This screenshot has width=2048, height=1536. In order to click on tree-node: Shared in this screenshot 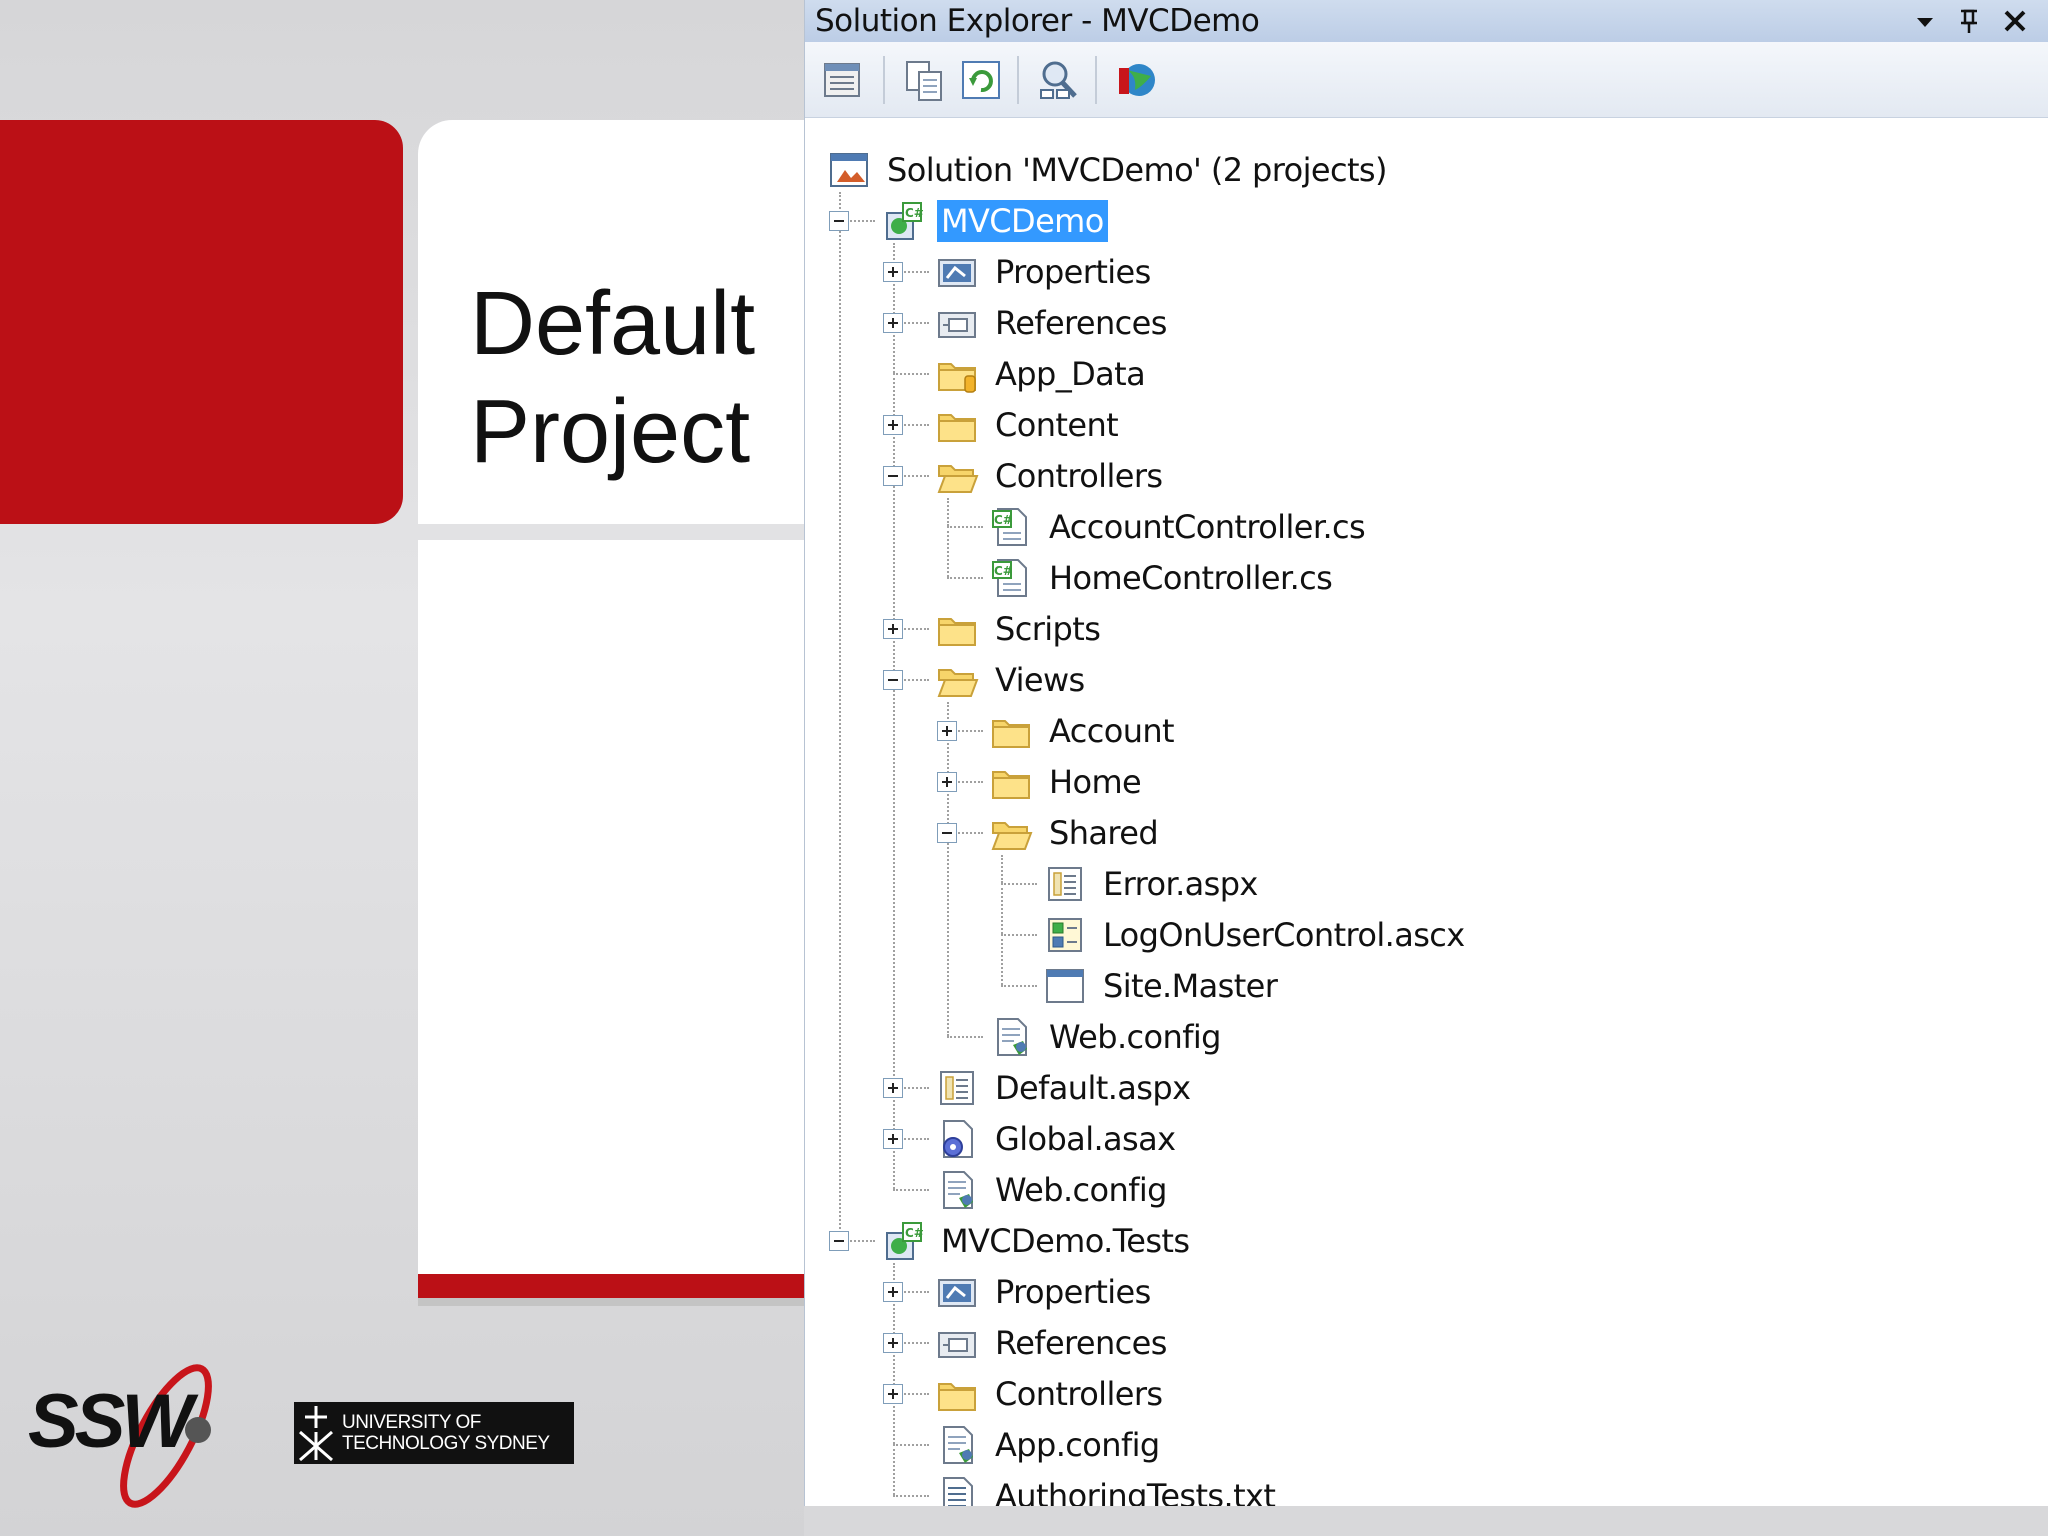, I will do `click(1075, 832)`.